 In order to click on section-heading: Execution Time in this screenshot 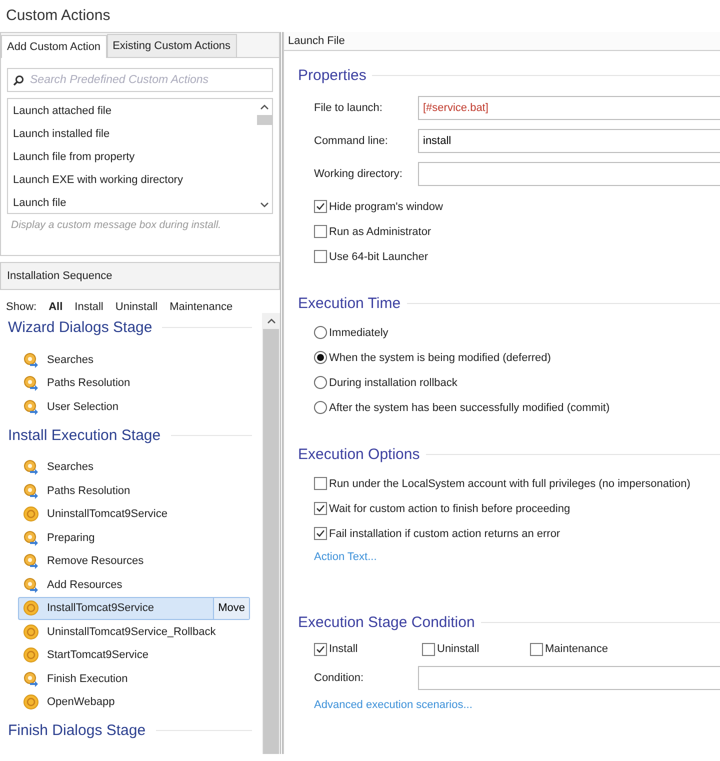, I will do `click(349, 303)`.